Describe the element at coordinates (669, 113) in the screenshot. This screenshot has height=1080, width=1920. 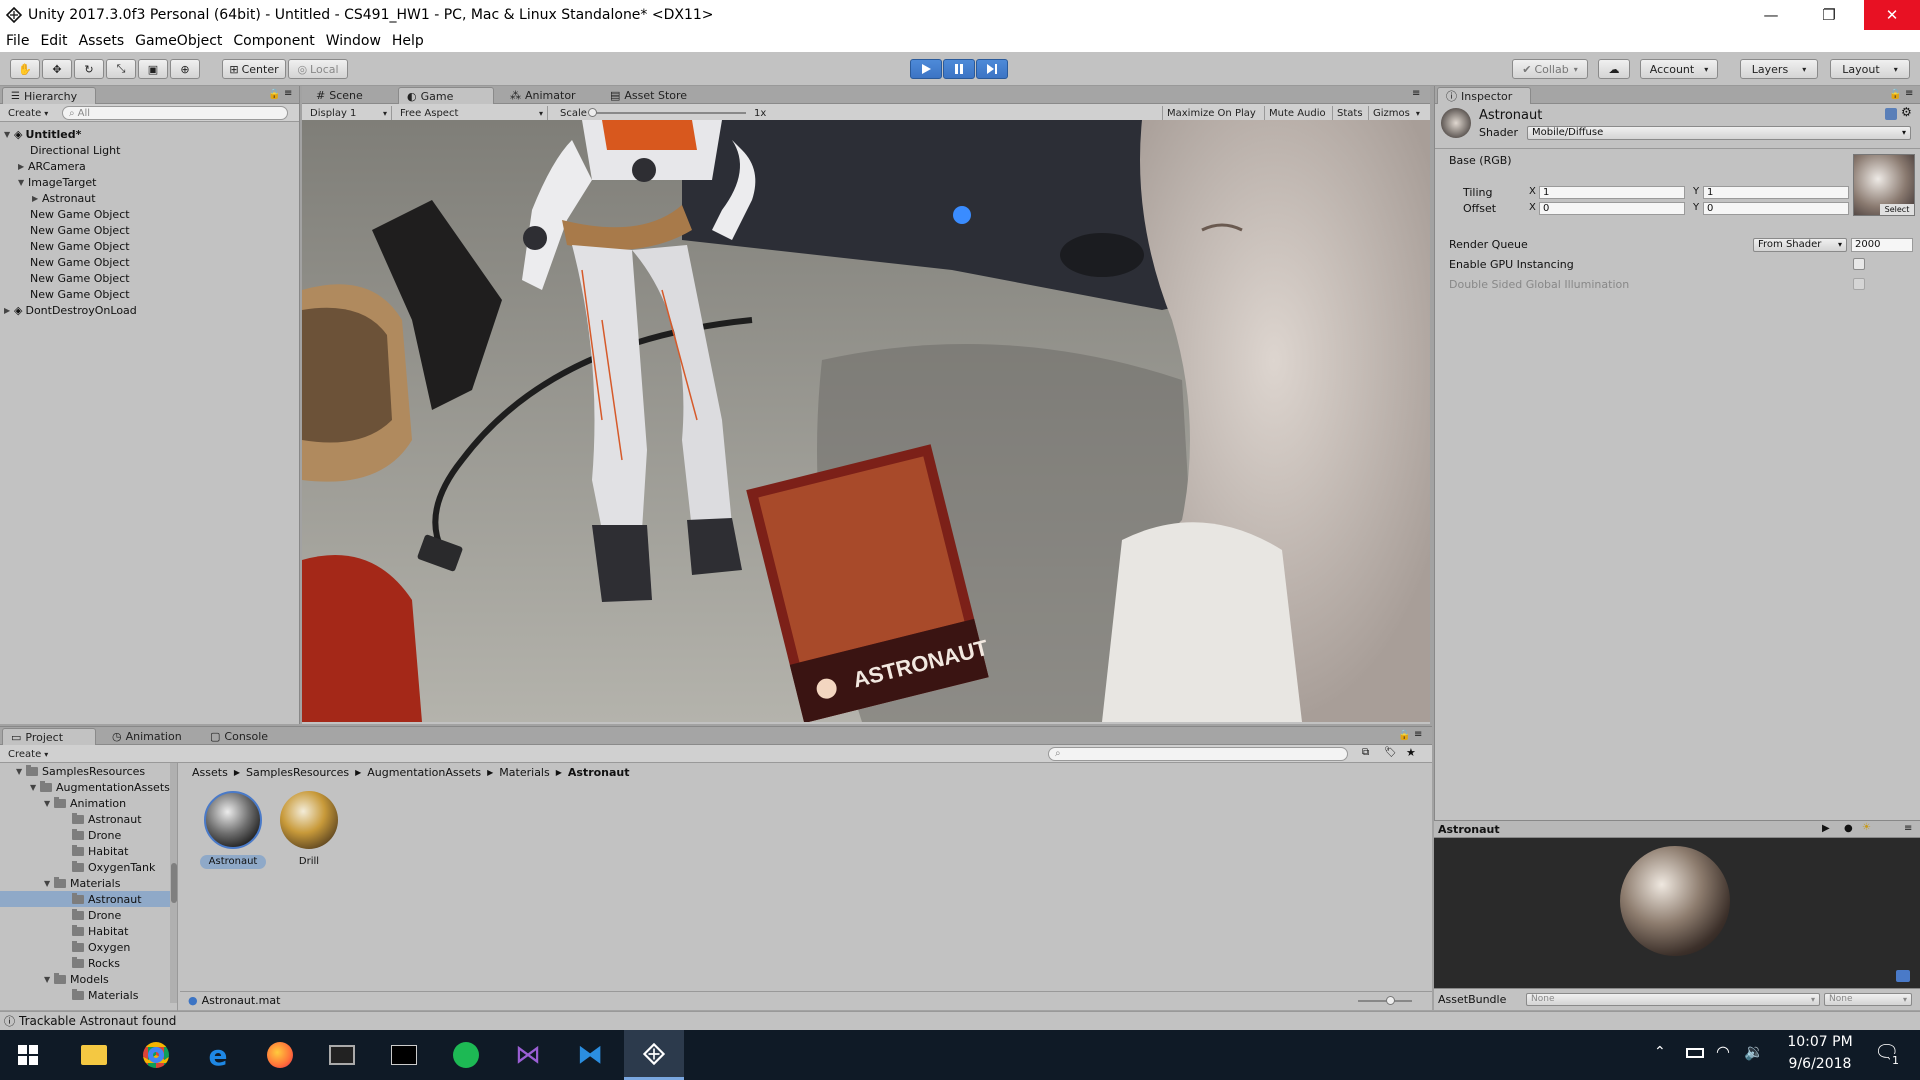
I see `scale-slider` at that location.